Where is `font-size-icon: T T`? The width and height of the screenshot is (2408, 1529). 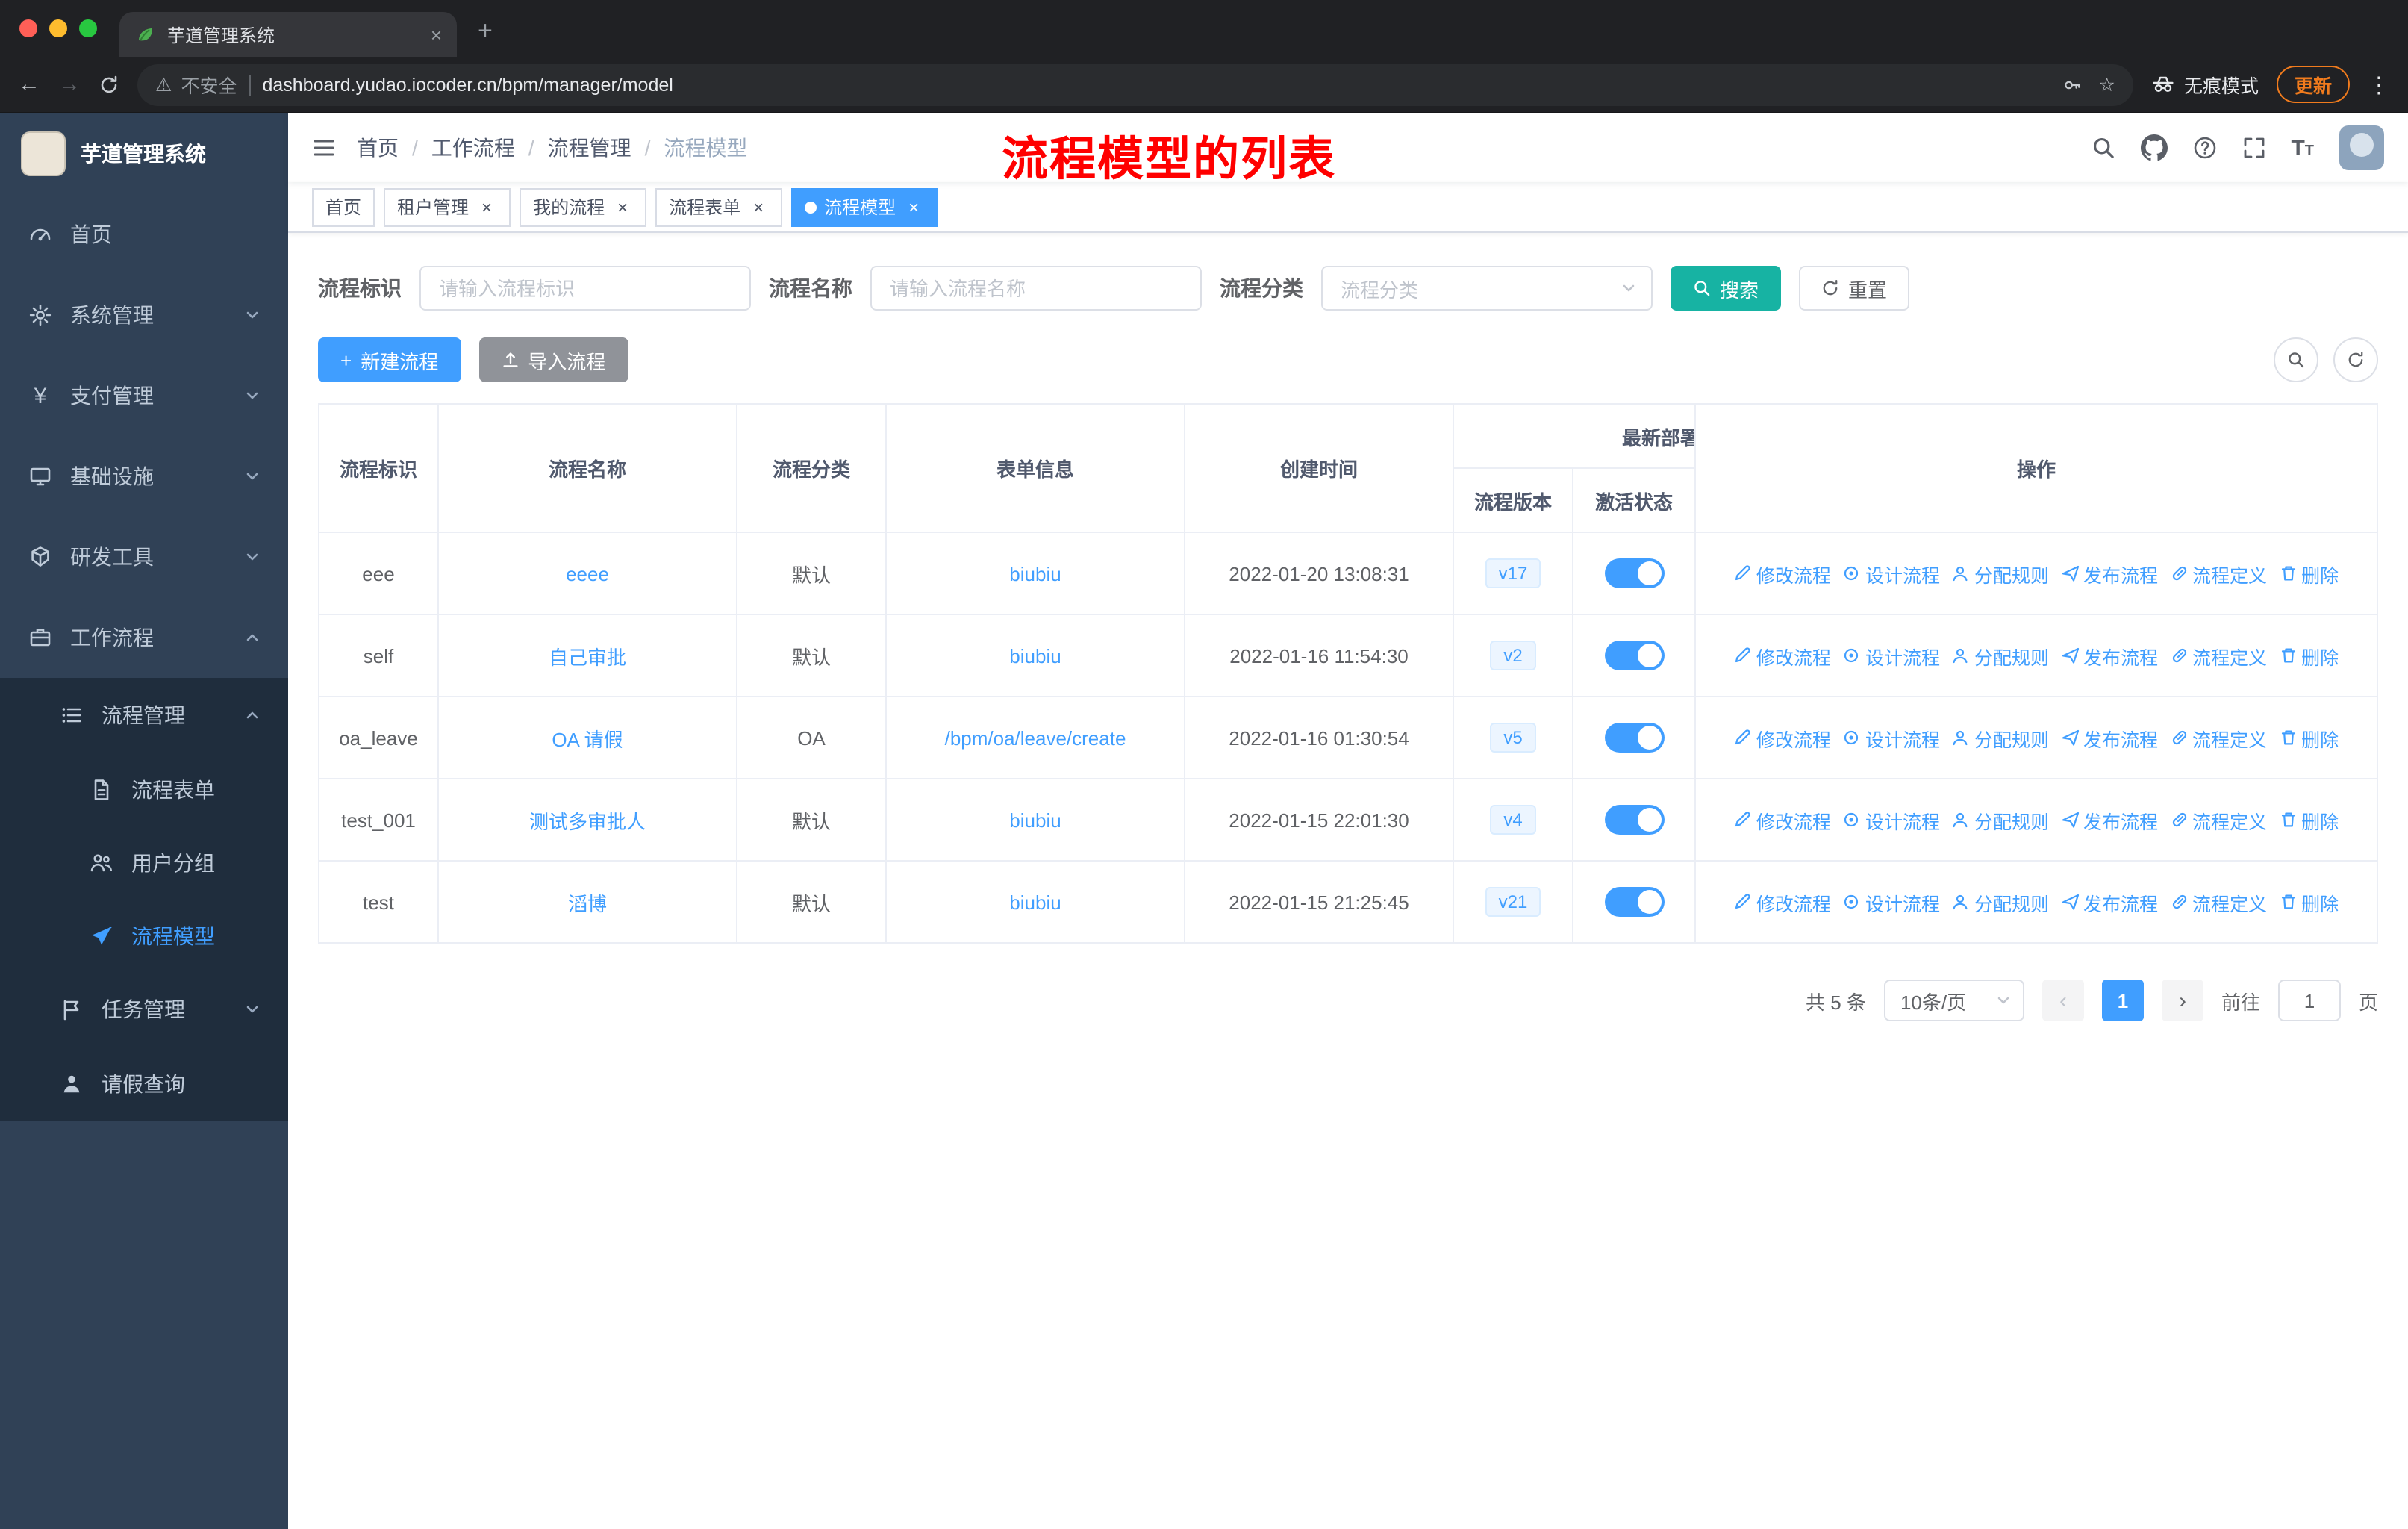
font-size-icon: T T is located at coordinates (2302, 148).